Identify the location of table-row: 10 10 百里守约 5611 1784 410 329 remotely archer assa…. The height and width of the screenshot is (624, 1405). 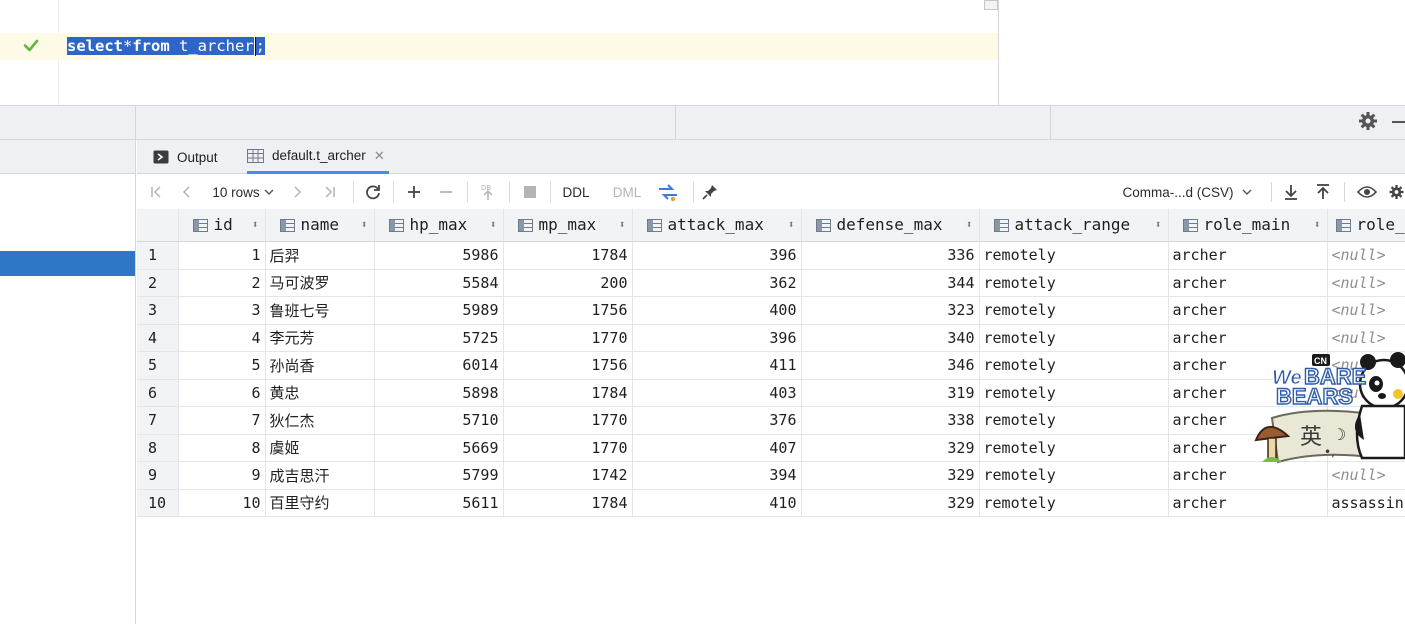
(771, 503).